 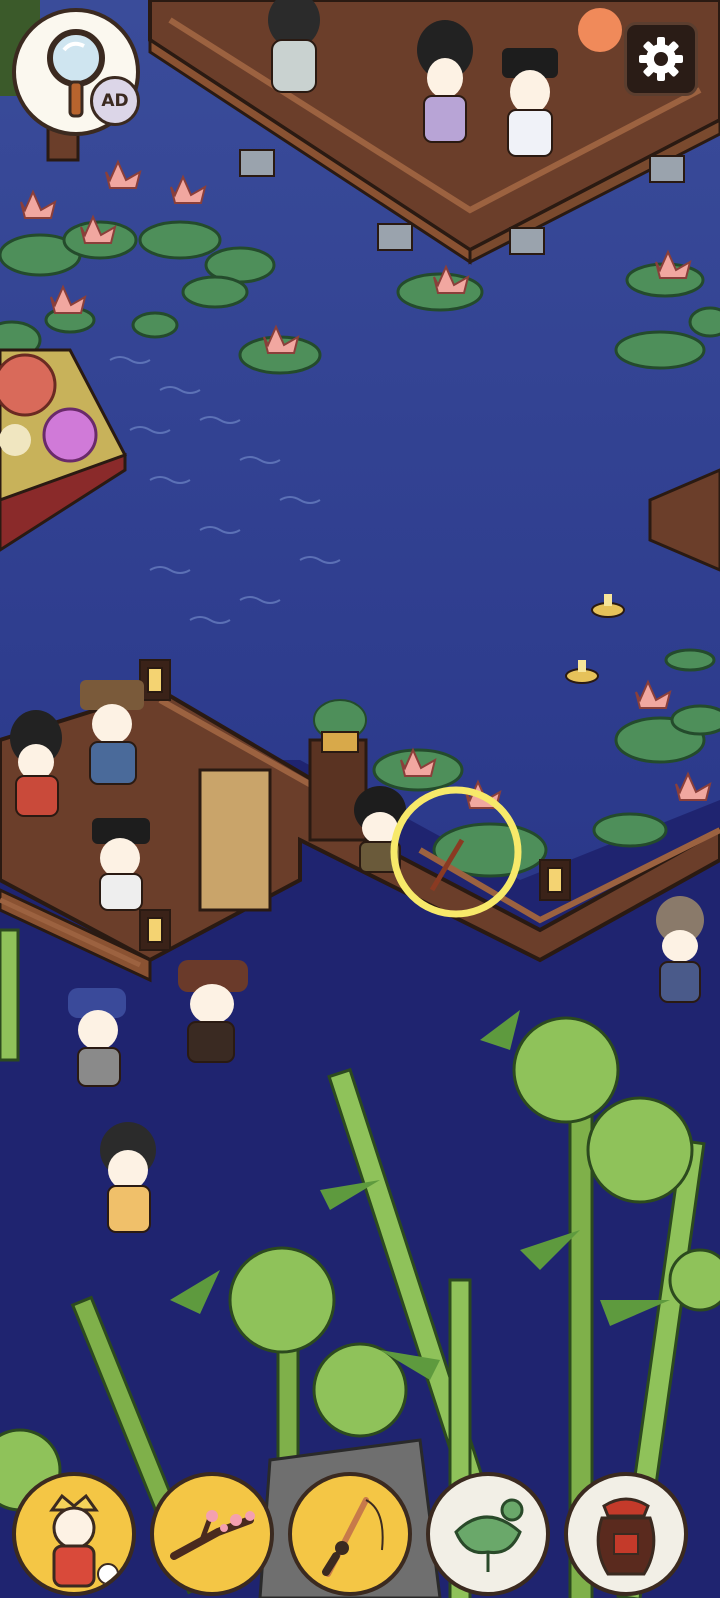 I want to click on potted-plant, so click(x=340, y=726).